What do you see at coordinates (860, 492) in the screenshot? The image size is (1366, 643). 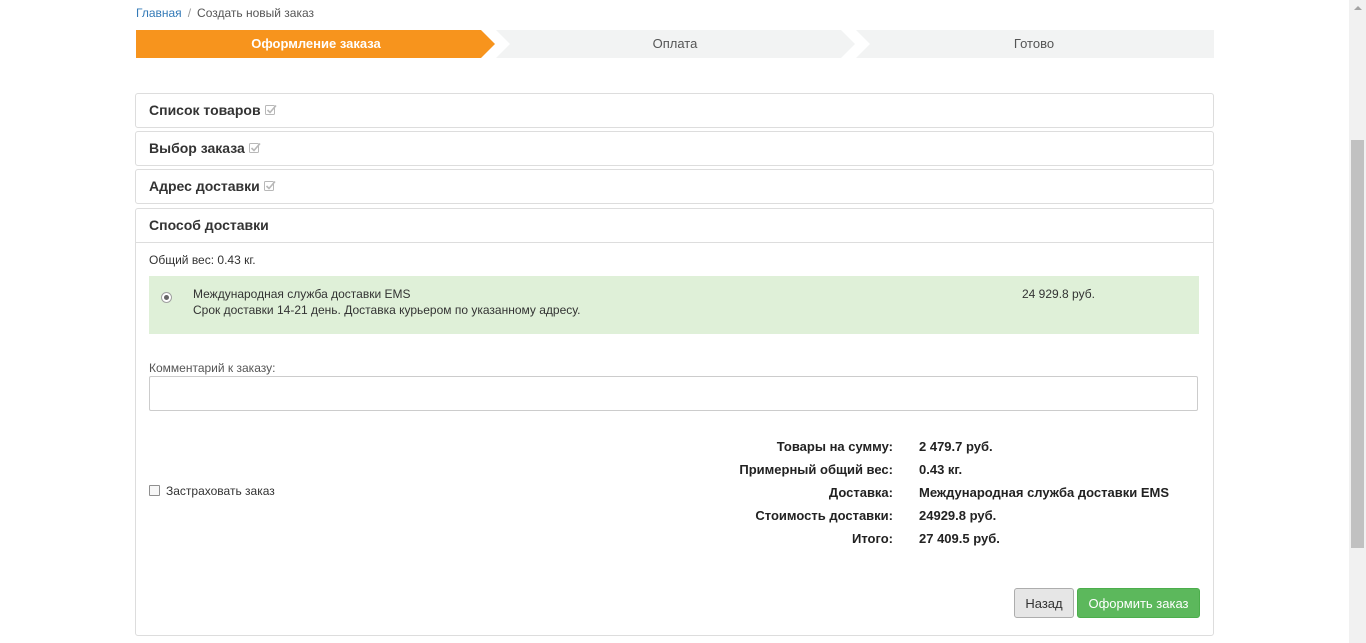 I see `summary-key: Доставка:` at bounding box center [860, 492].